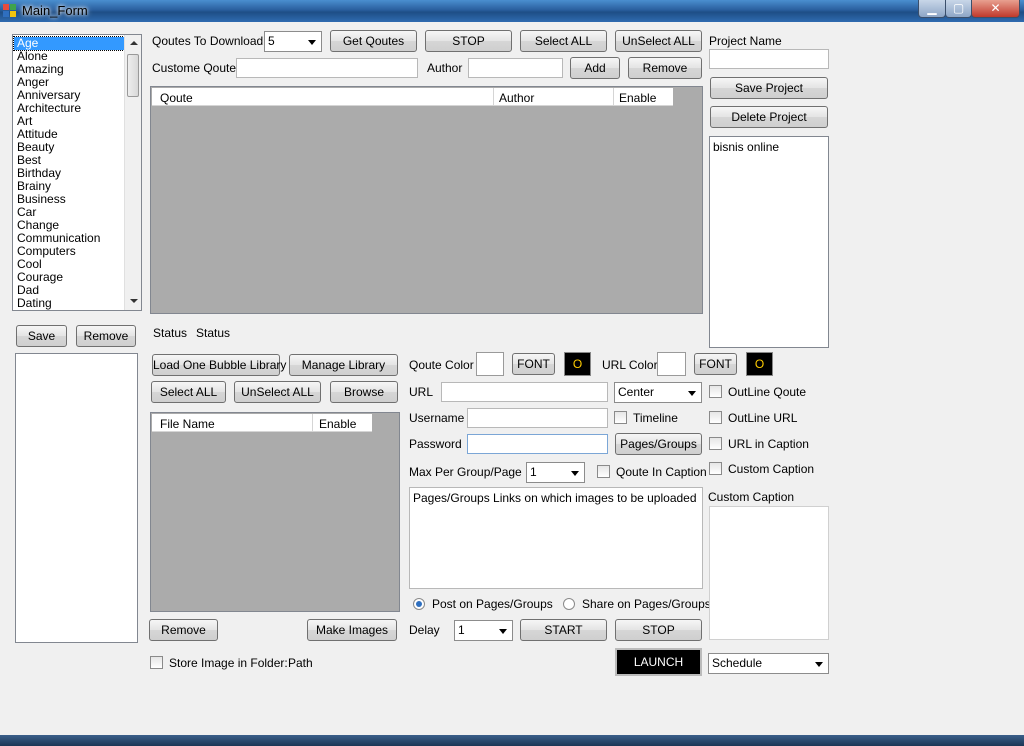 This screenshot has height=746, width=1024. What do you see at coordinates (364, 392) in the screenshot?
I see `browse-button: Browse` at bounding box center [364, 392].